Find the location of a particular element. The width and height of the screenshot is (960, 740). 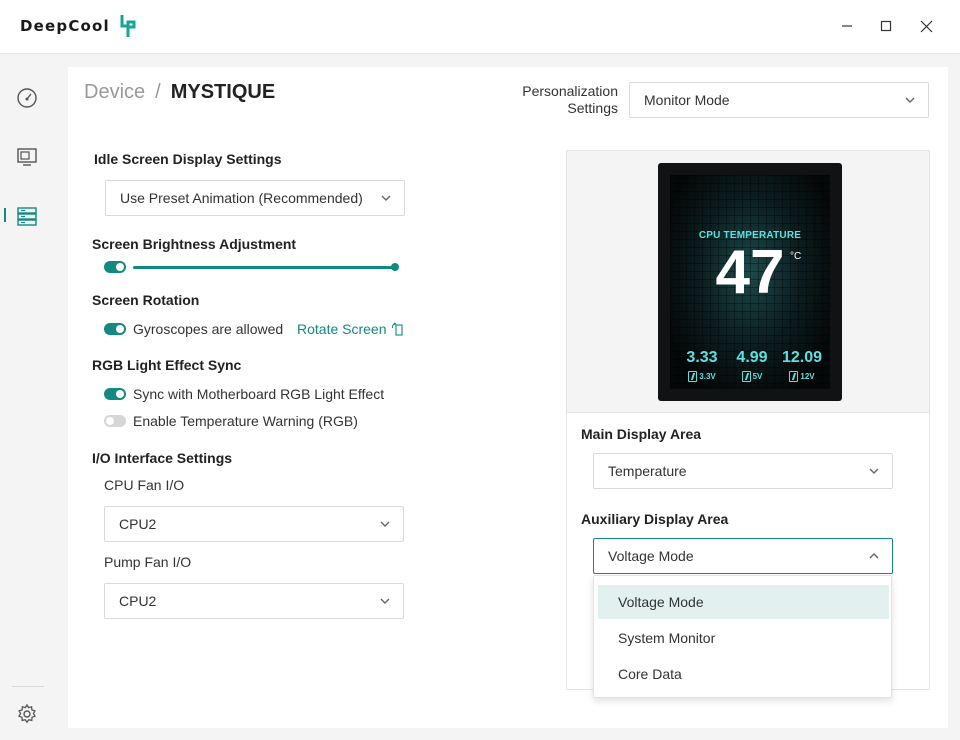

settings-button is located at coordinates (27, 714).